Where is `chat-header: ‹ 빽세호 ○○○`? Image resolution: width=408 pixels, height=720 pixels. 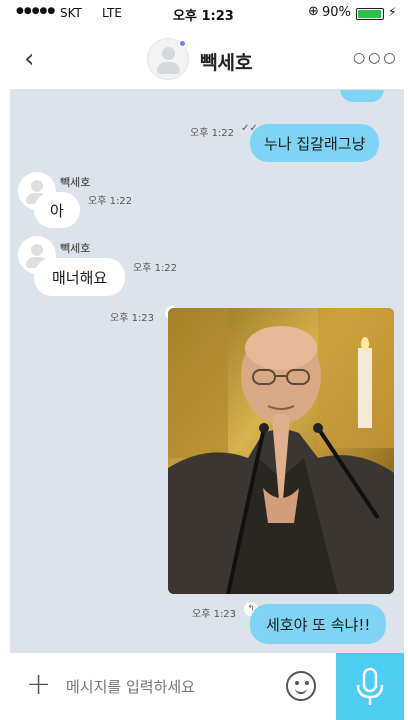 chat-header: ‹ 빽세호 ○○○ is located at coordinates (207, 58).